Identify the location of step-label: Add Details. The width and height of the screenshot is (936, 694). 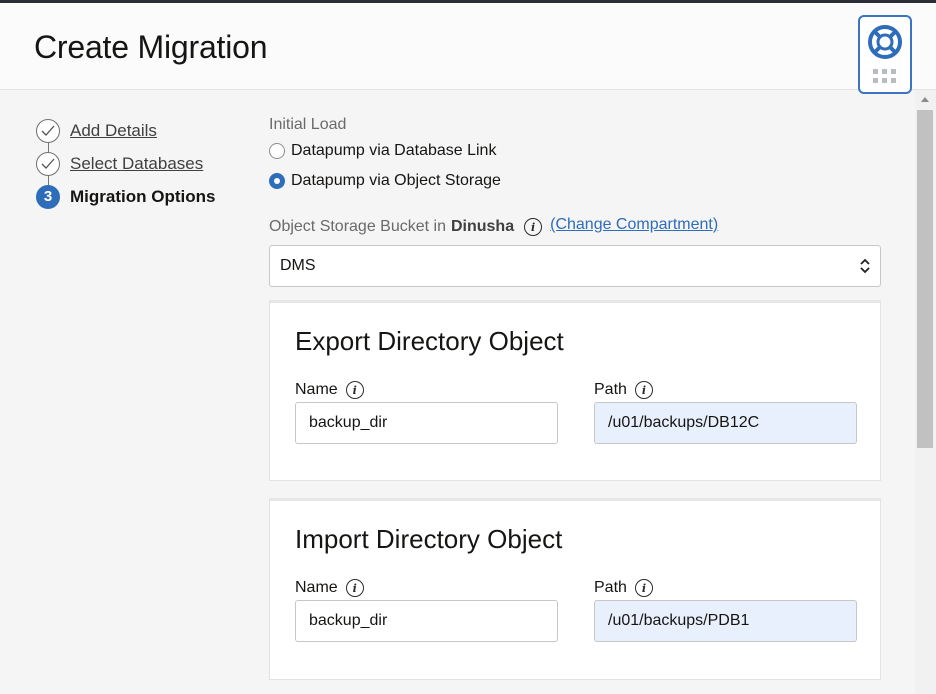
(113, 131).